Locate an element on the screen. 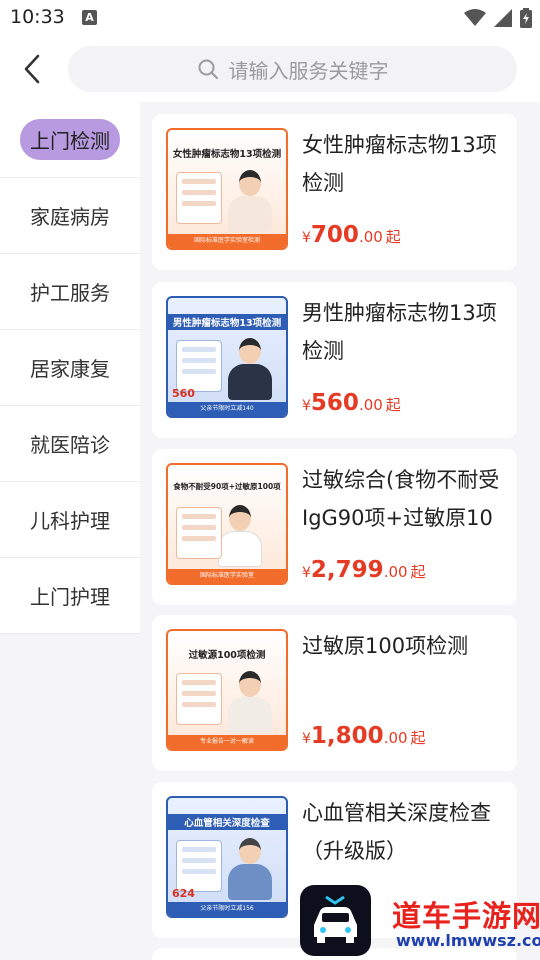 This screenshot has height=960, width=540. back-button is located at coordinates (33, 69).